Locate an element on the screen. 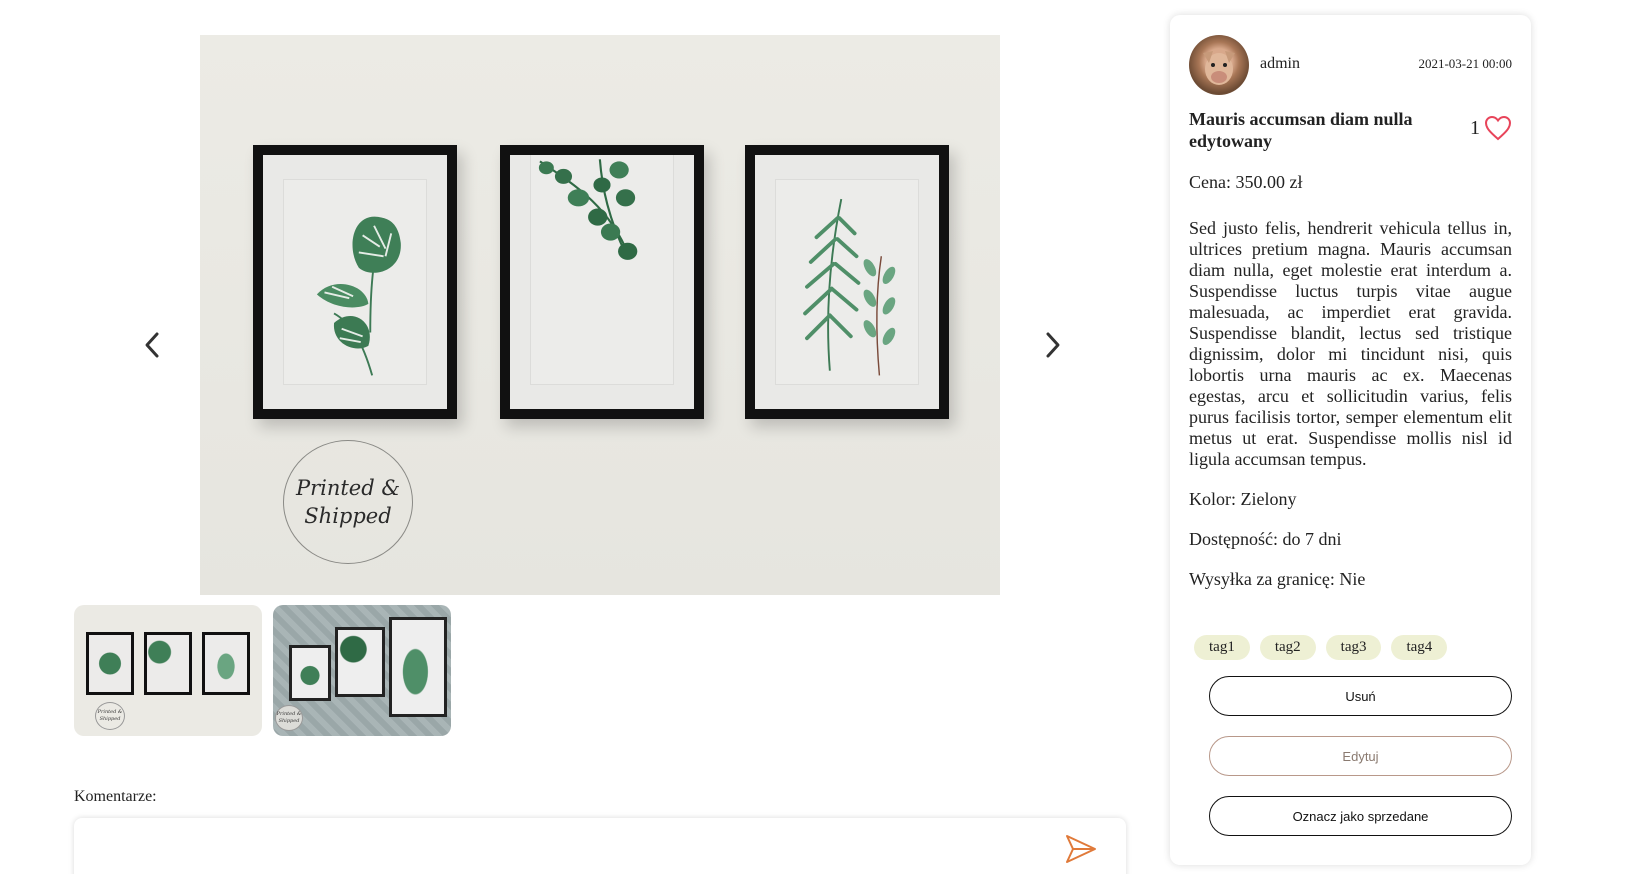 This screenshot has height=874, width=1625. color-info: Kolor: Zielony is located at coordinates (1243, 499).